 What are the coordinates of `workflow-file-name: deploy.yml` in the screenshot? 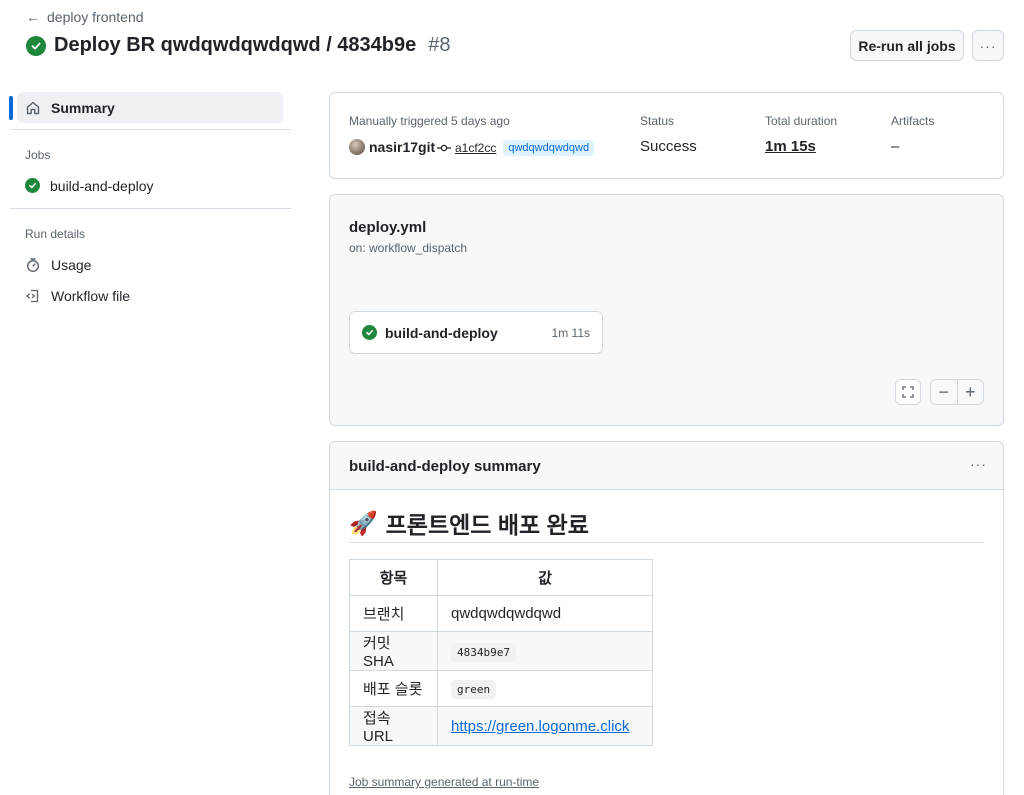 It's located at (387, 227).